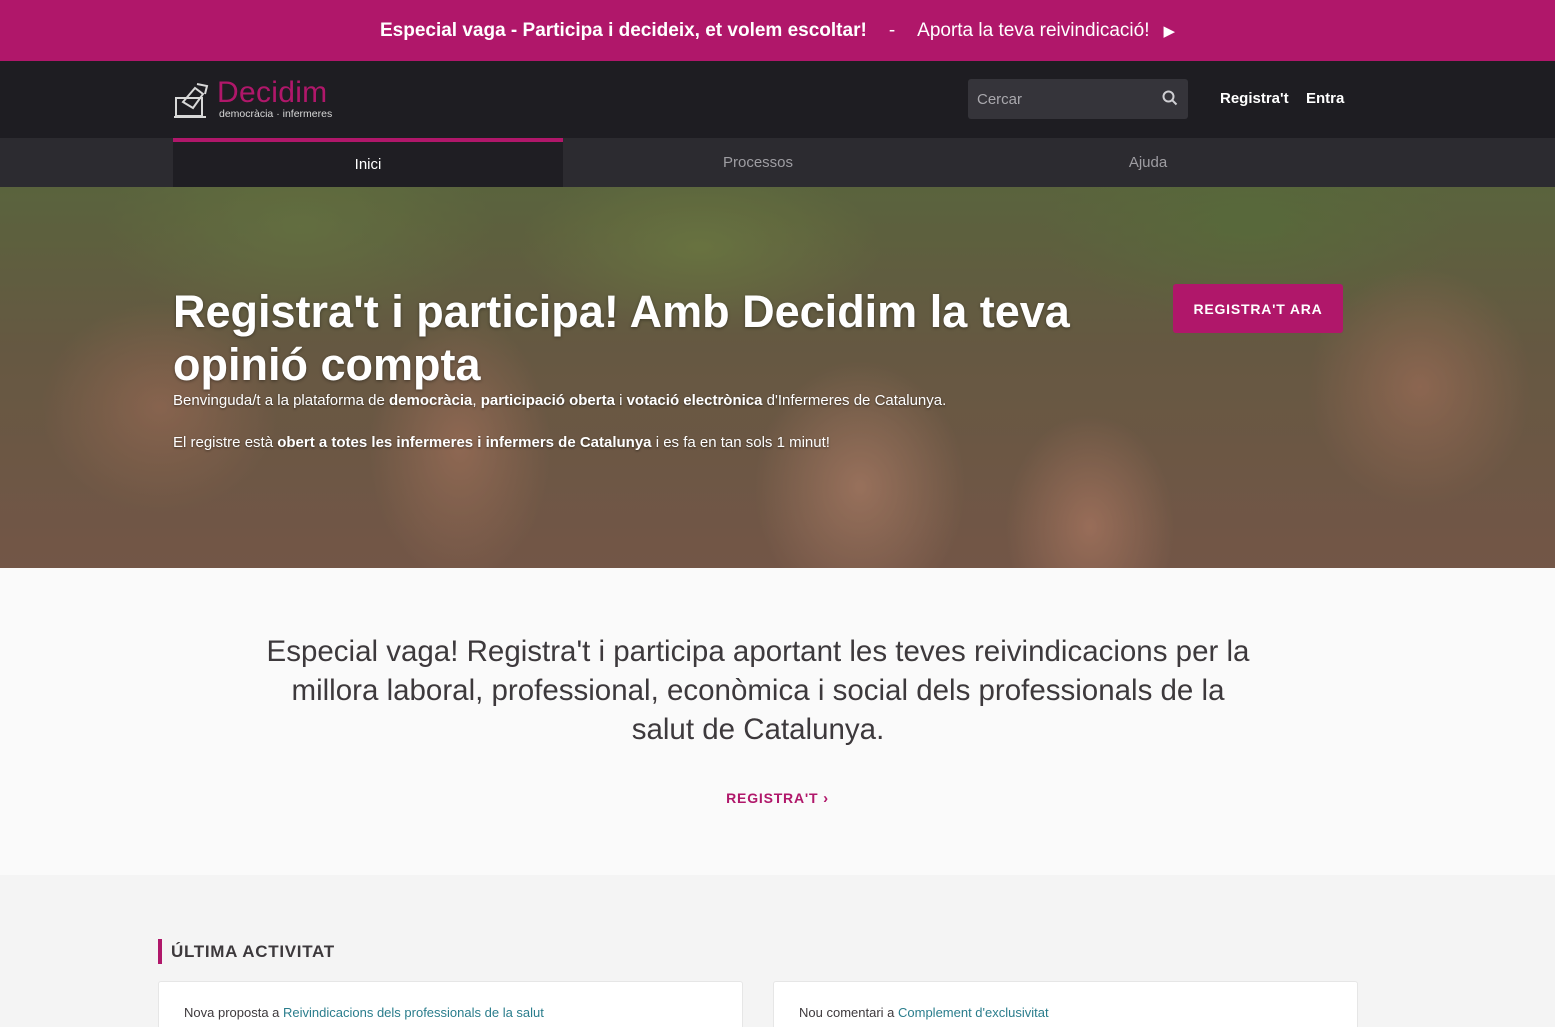  I want to click on activity-prefix: Nova proposta a, so click(234, 1012).